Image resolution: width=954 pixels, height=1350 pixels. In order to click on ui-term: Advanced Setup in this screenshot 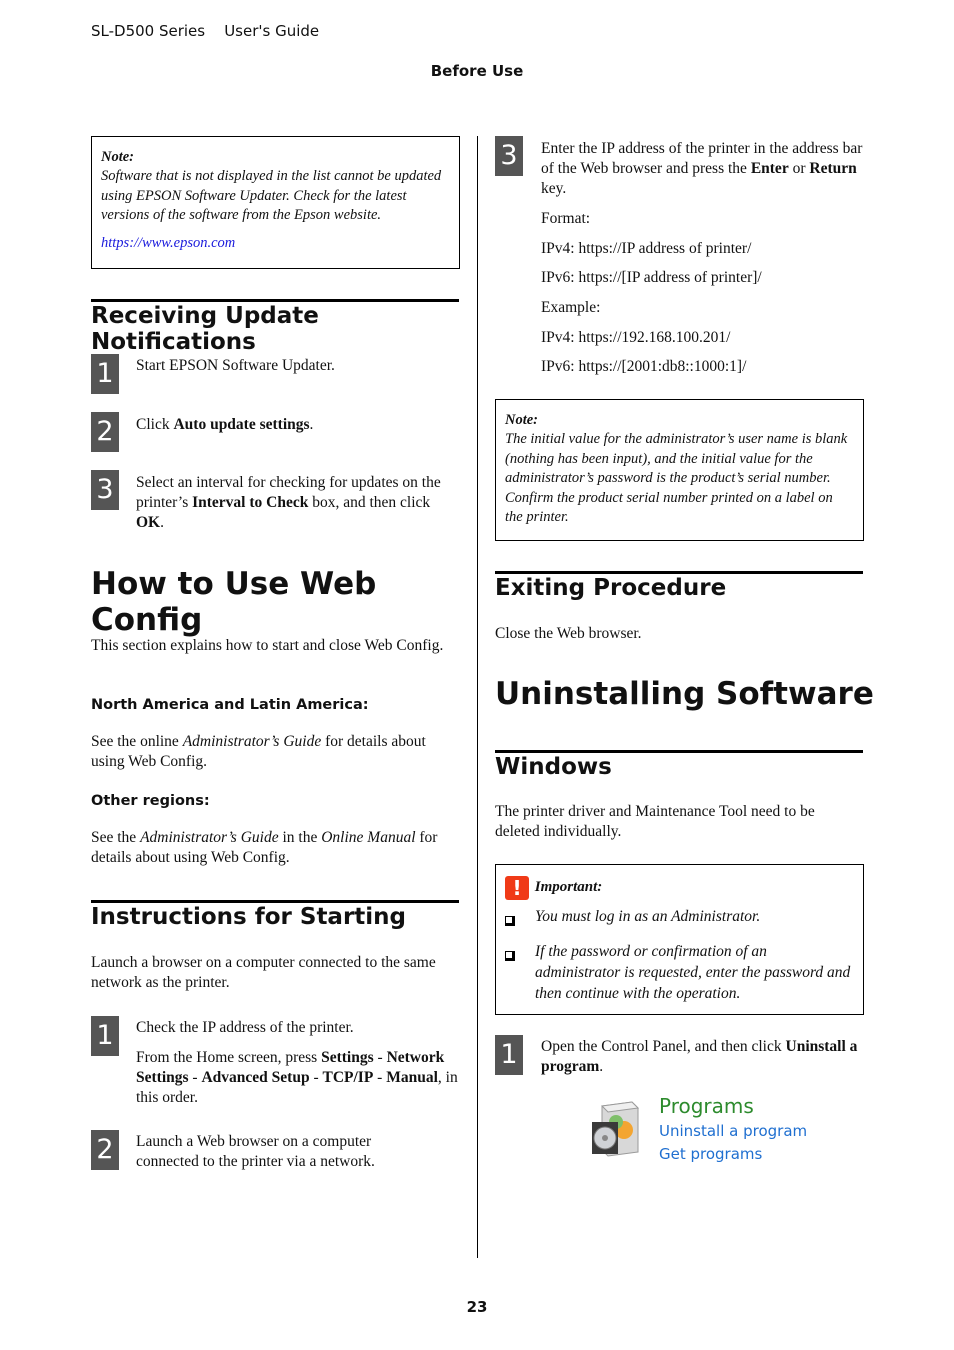, I will do `click(255, 1077)`.